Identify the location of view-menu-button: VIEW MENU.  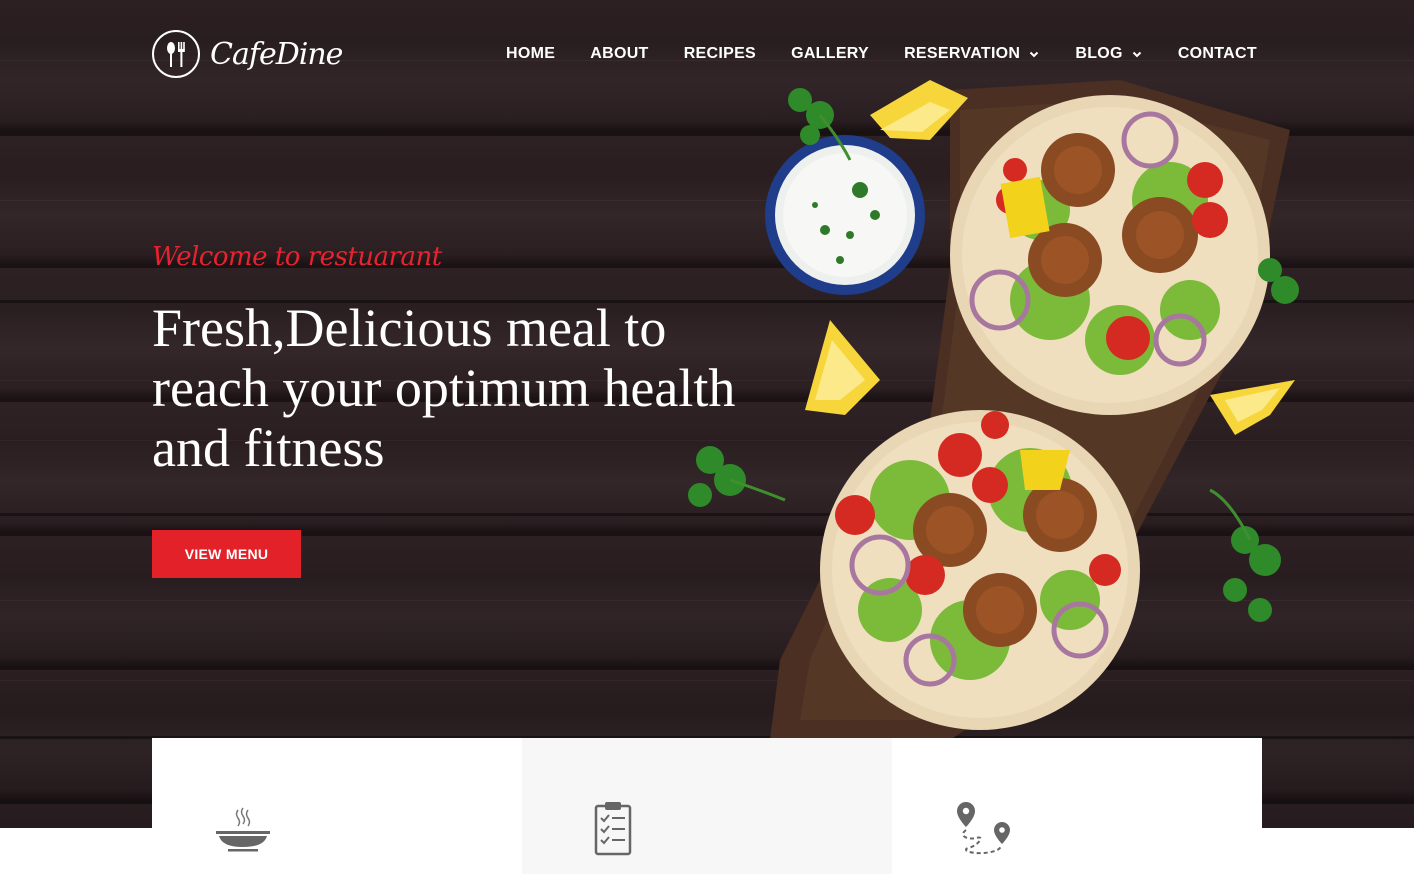
(226, 554).